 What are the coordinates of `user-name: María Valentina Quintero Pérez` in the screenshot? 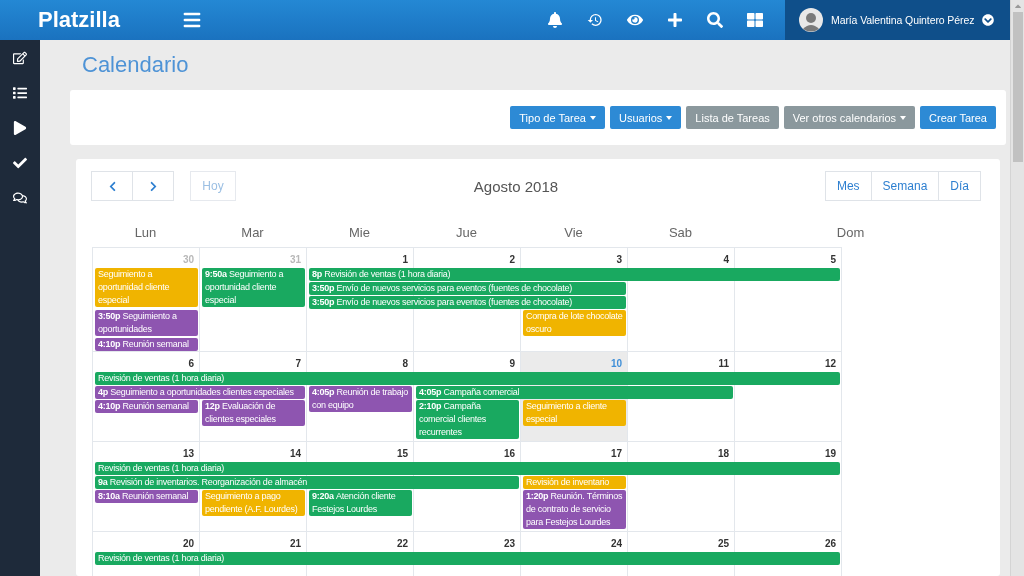 It's located at (903, 20).